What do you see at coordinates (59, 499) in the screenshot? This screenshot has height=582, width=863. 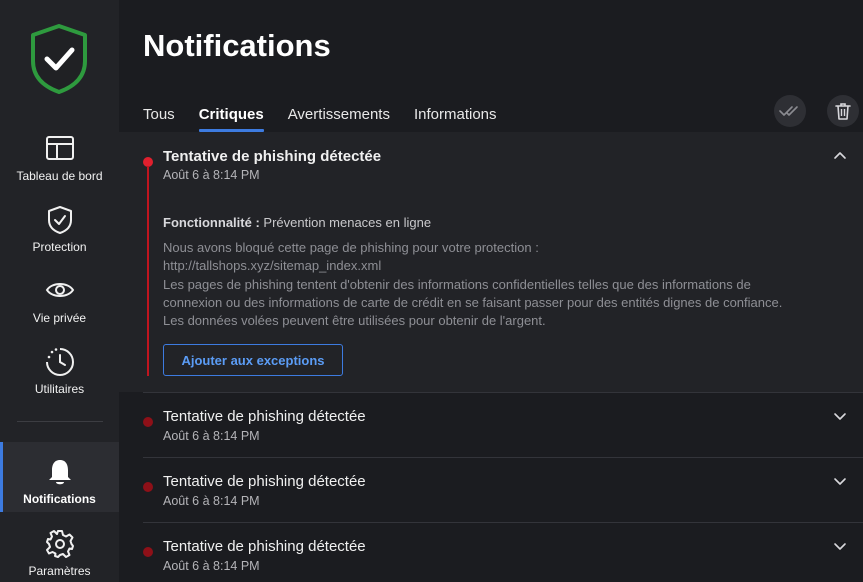 I see `sidebar-item-label: Notifications` at bounding box center [59, 499].